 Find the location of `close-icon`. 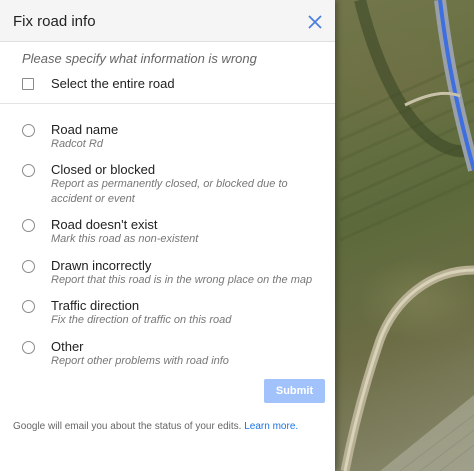

close-icon is located at coordinates (315, 22).